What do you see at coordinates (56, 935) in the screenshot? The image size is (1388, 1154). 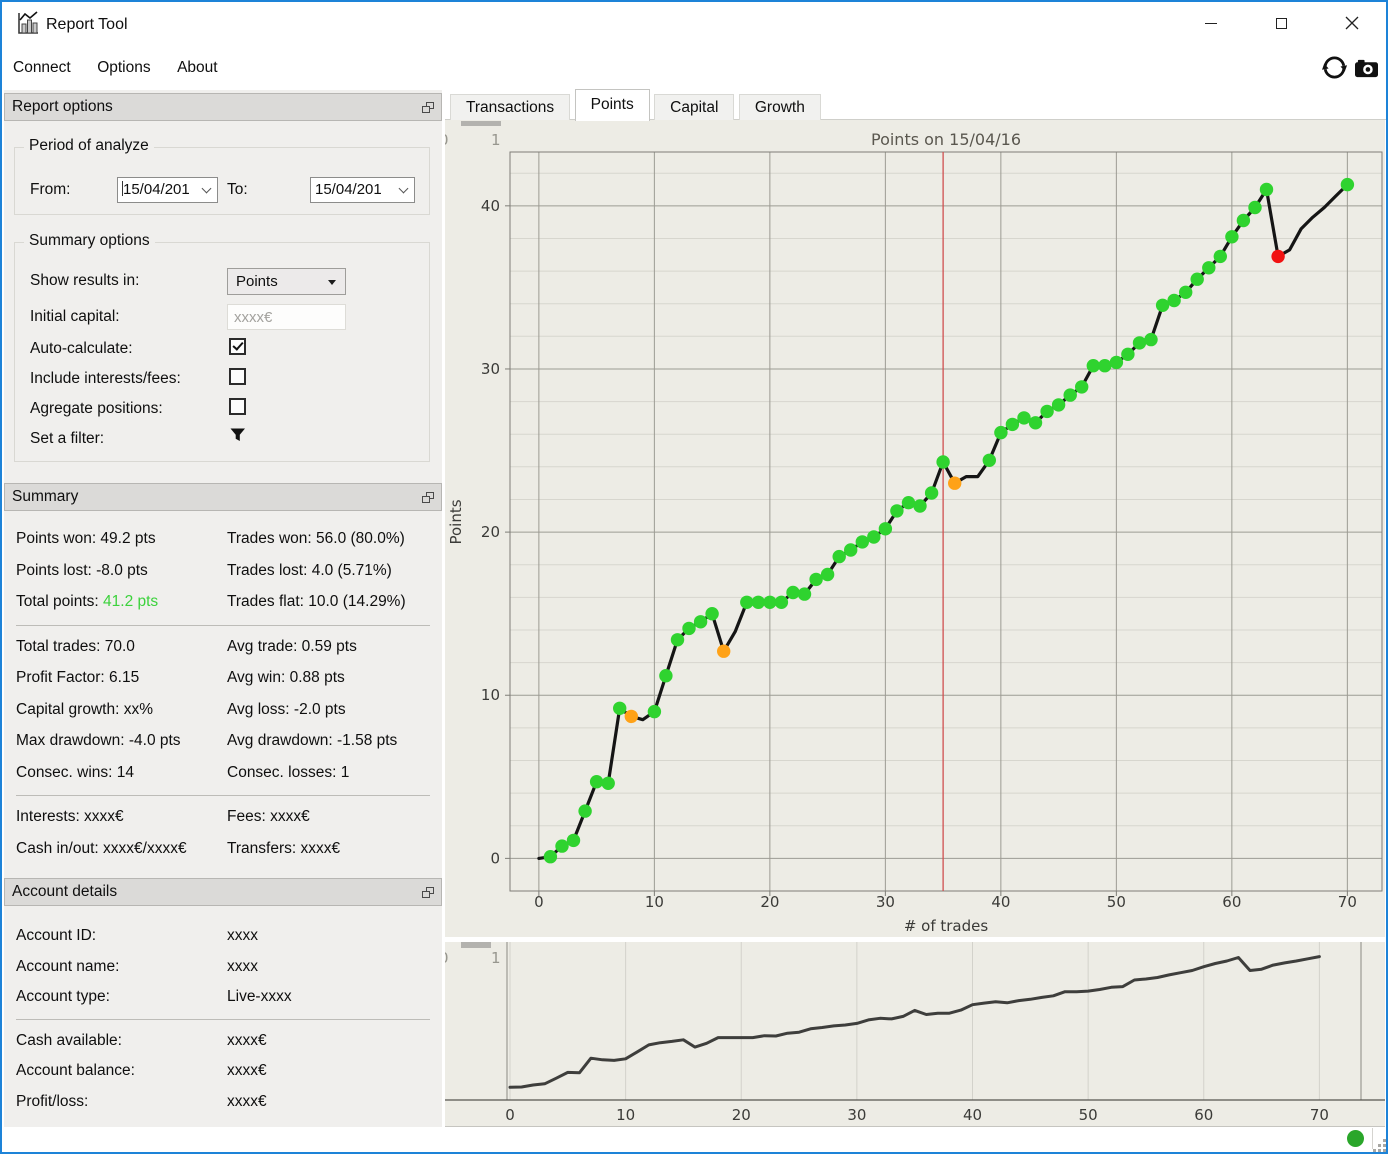 I see `account-id-label: Account ID:` at bounding box center [56, 935].